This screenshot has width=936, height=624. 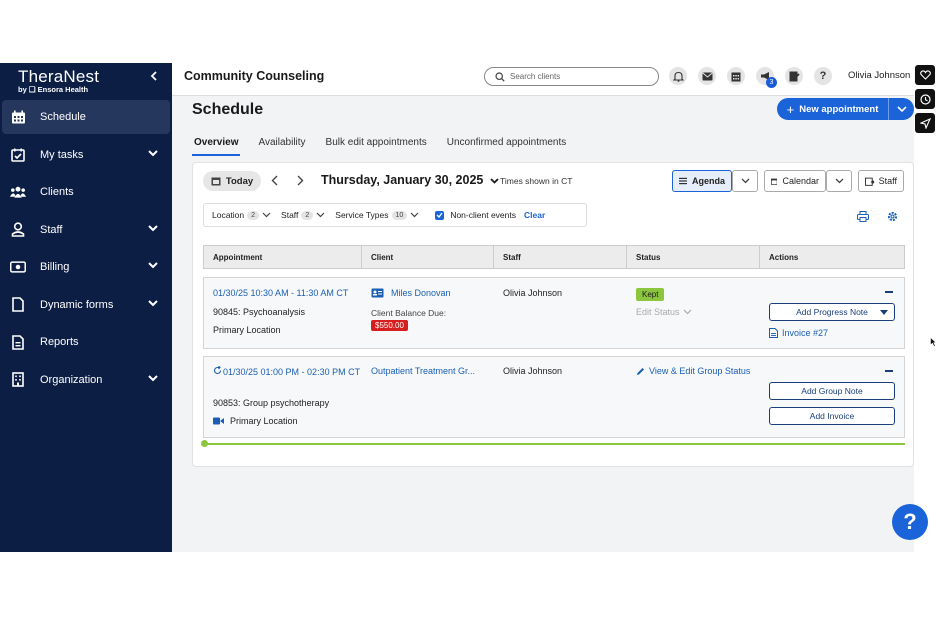 What do you see at coordinates (86, 380) in the screenshot?
I see `sidebar-item-organization: Organization` at bounding box center [86, 380].